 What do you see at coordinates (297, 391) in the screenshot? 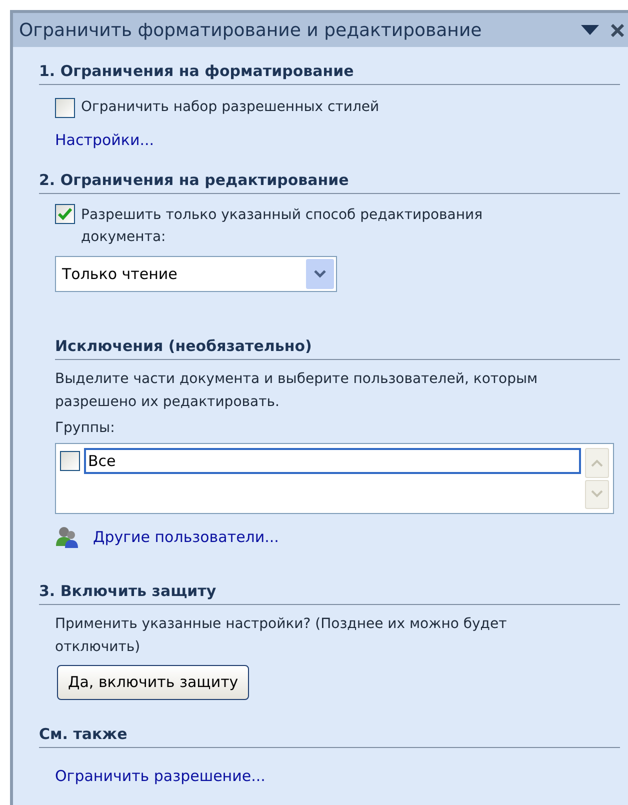
I see `description-text: Выделите части документа и выберите пользователей, которым разрешено их редактировать.` at bounding box center [297, 391].